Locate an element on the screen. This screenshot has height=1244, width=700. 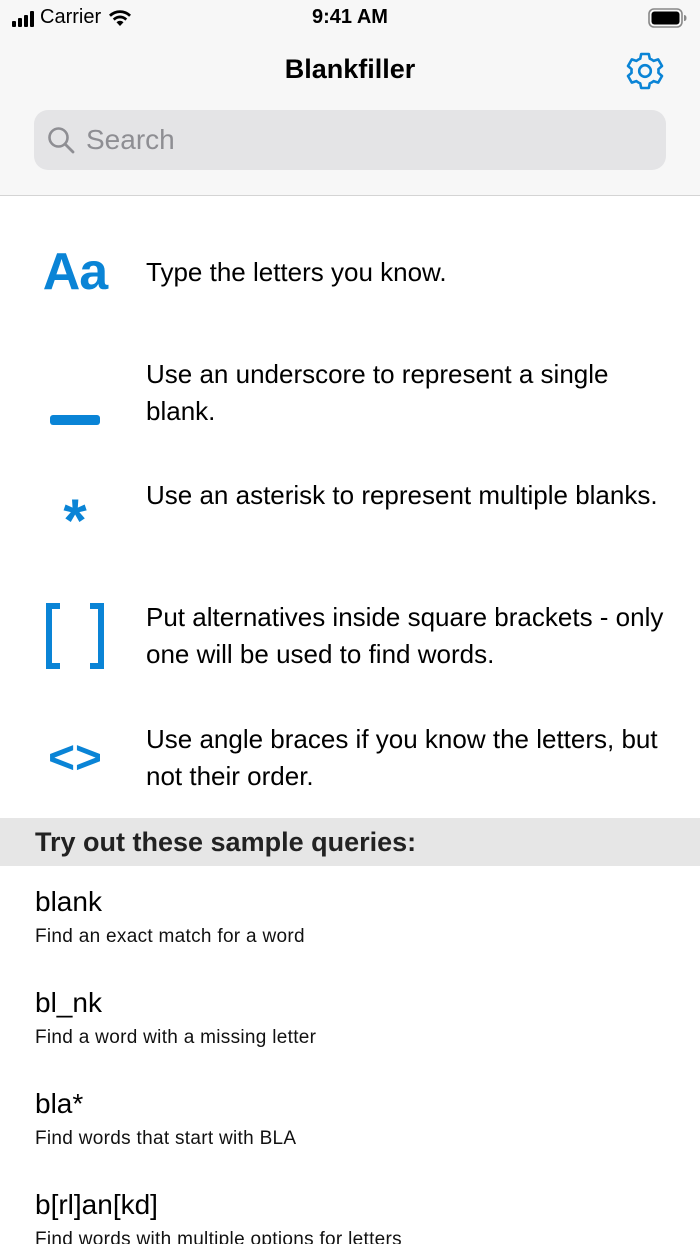
search-icon is located at coordinates (61, 140).